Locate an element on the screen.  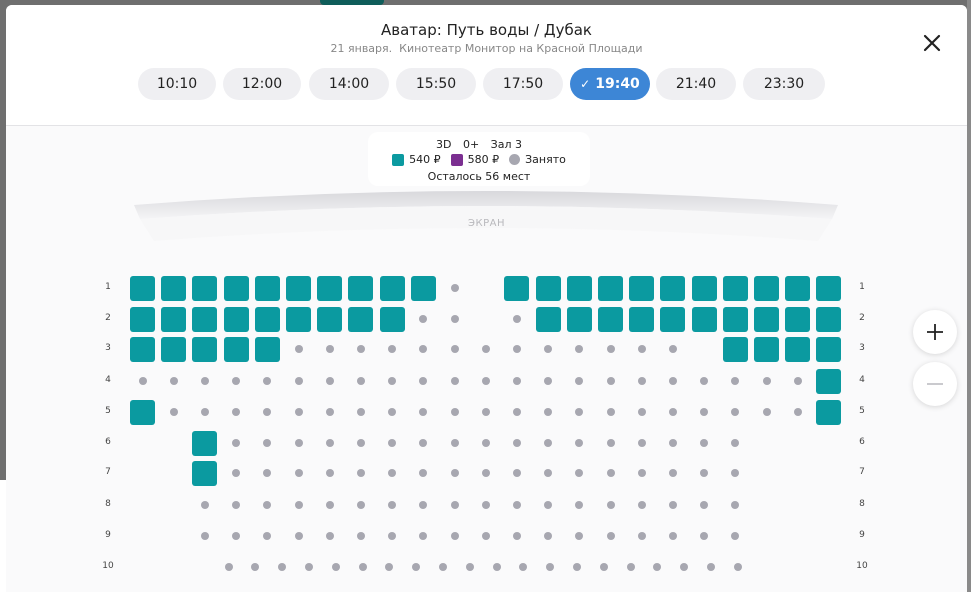
plus-icon is located at coordinates (935, 332).